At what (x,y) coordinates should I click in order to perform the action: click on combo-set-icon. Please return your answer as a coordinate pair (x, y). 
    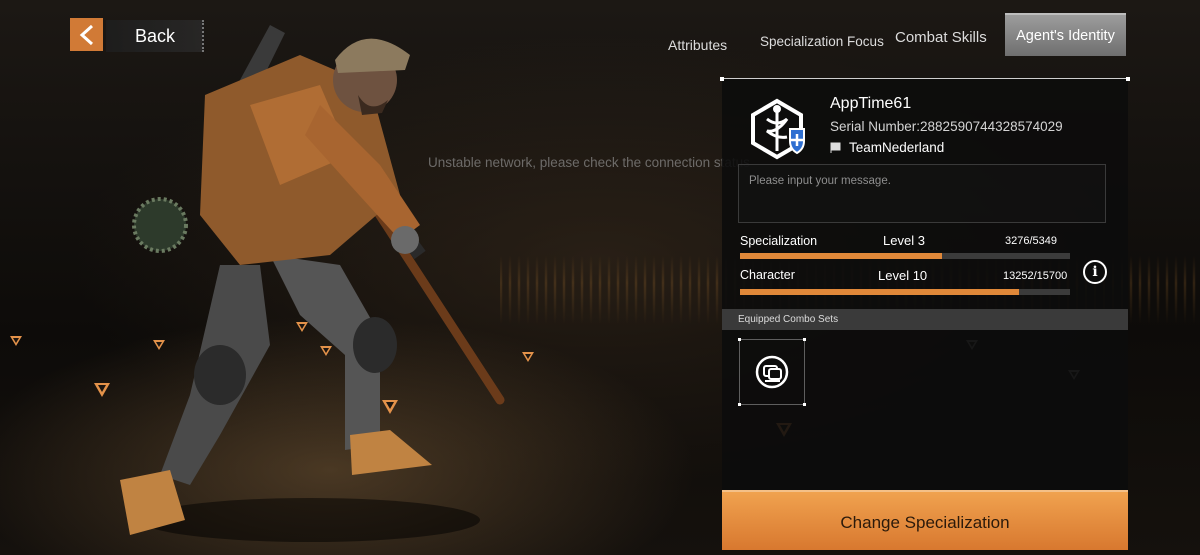
    Looking at the image, I should click on (772, 372).